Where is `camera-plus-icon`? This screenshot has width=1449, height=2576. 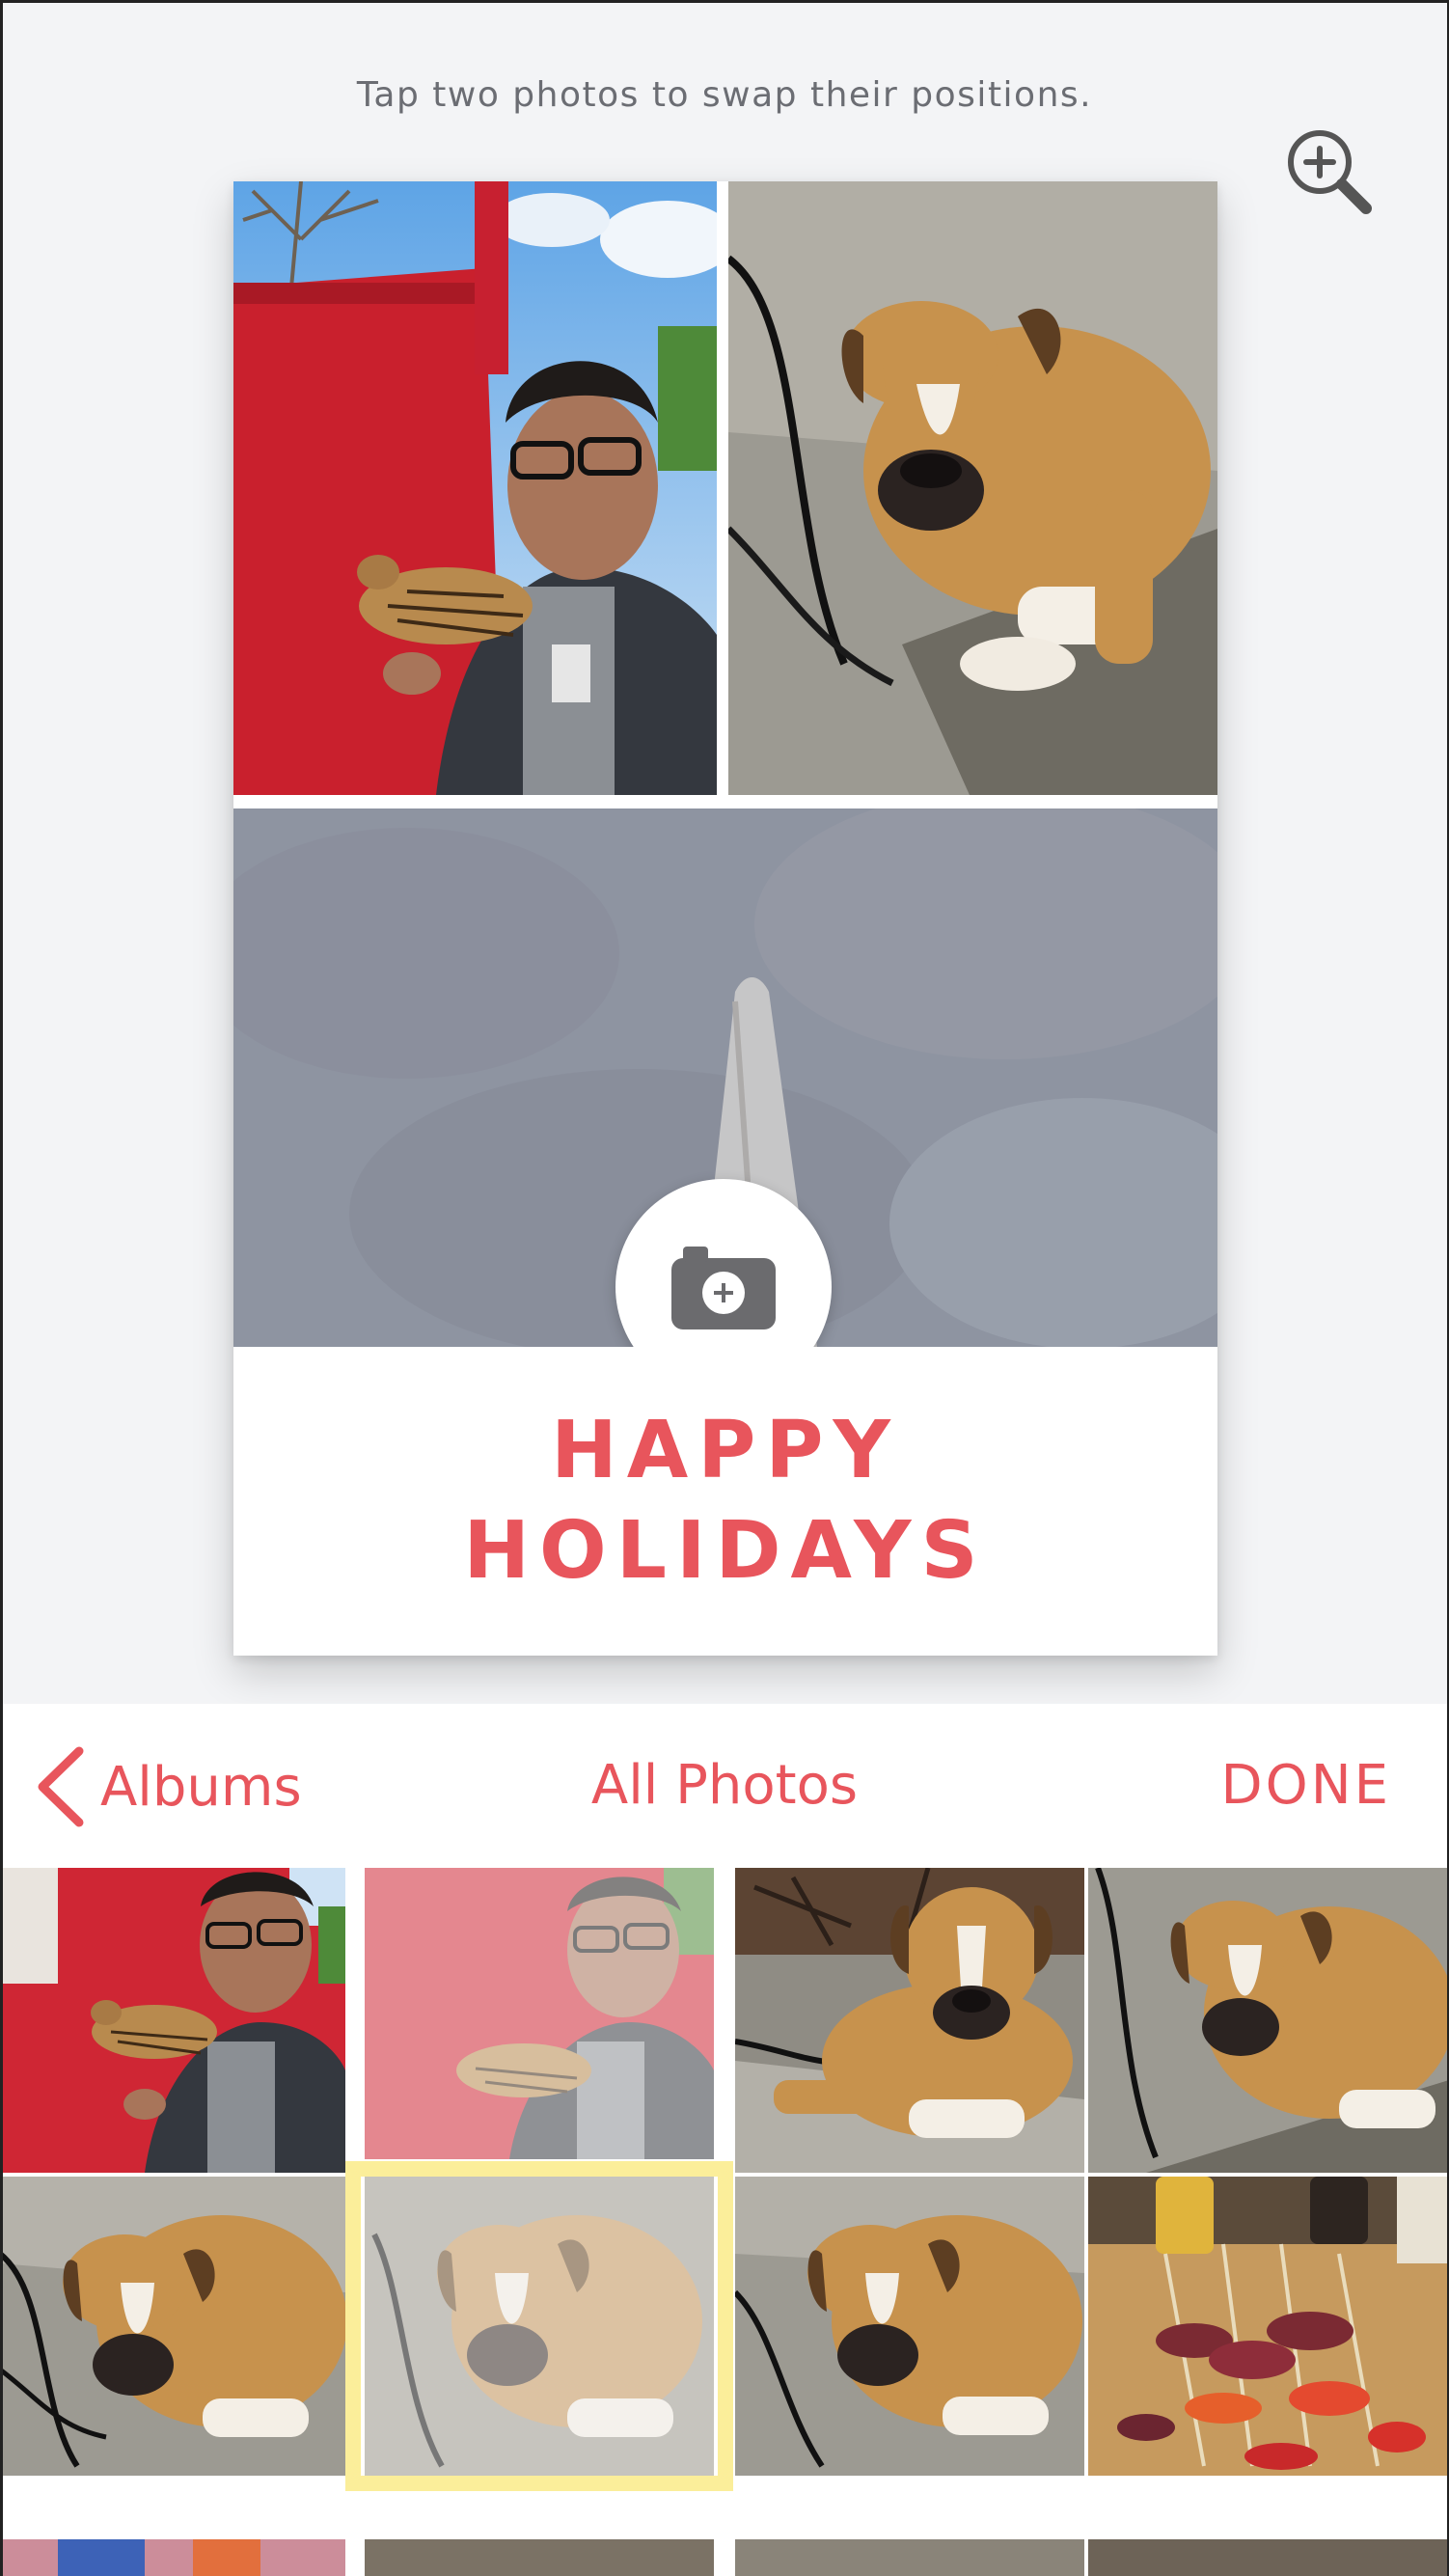
camera-plus-icon is located at coordinates (723, 1288).